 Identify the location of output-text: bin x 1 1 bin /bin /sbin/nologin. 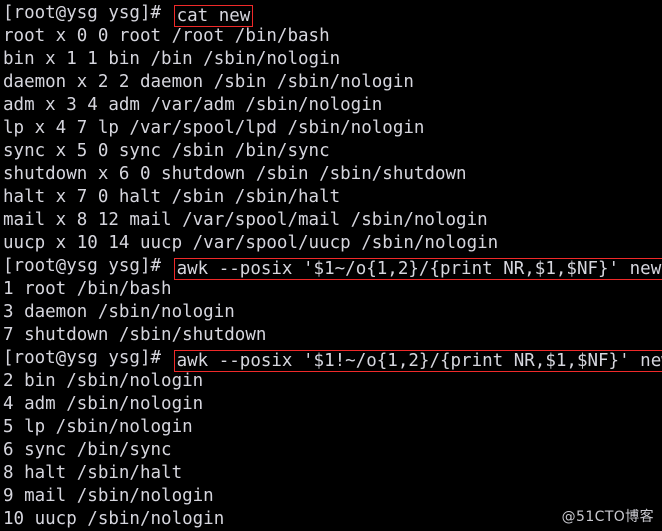
(172, 59).